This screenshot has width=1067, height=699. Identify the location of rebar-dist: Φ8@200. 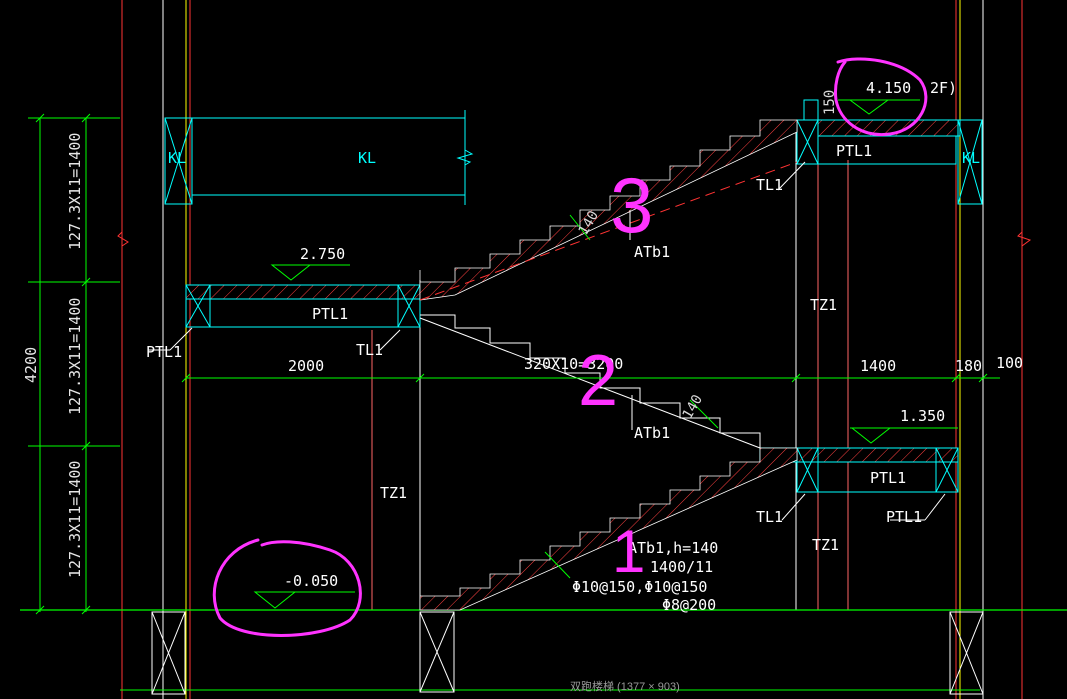
(689, 605).